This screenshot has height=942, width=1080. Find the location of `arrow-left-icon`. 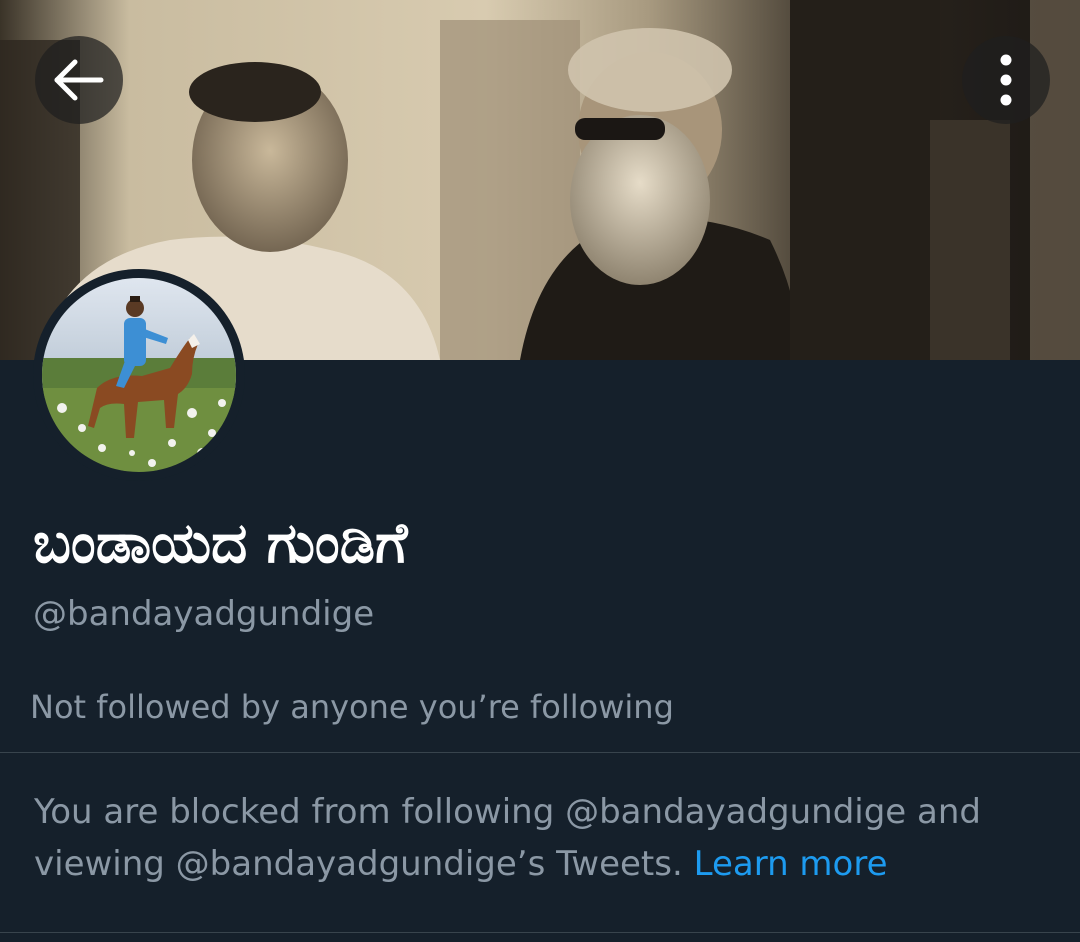

arrow-left-icon is located at coordinates (79, 80).